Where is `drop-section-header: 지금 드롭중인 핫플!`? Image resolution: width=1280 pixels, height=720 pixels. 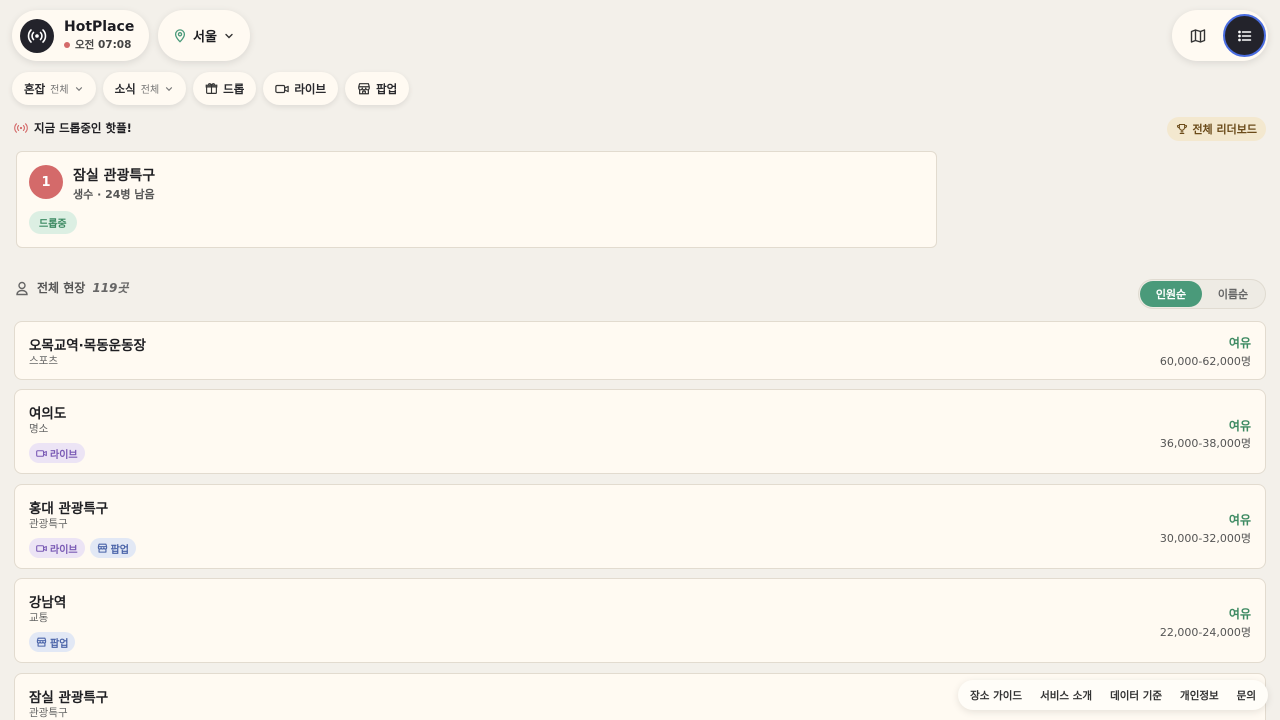 drop-section-header: 지금 드롭중인 핫플! is located at coordinates (73, 128).